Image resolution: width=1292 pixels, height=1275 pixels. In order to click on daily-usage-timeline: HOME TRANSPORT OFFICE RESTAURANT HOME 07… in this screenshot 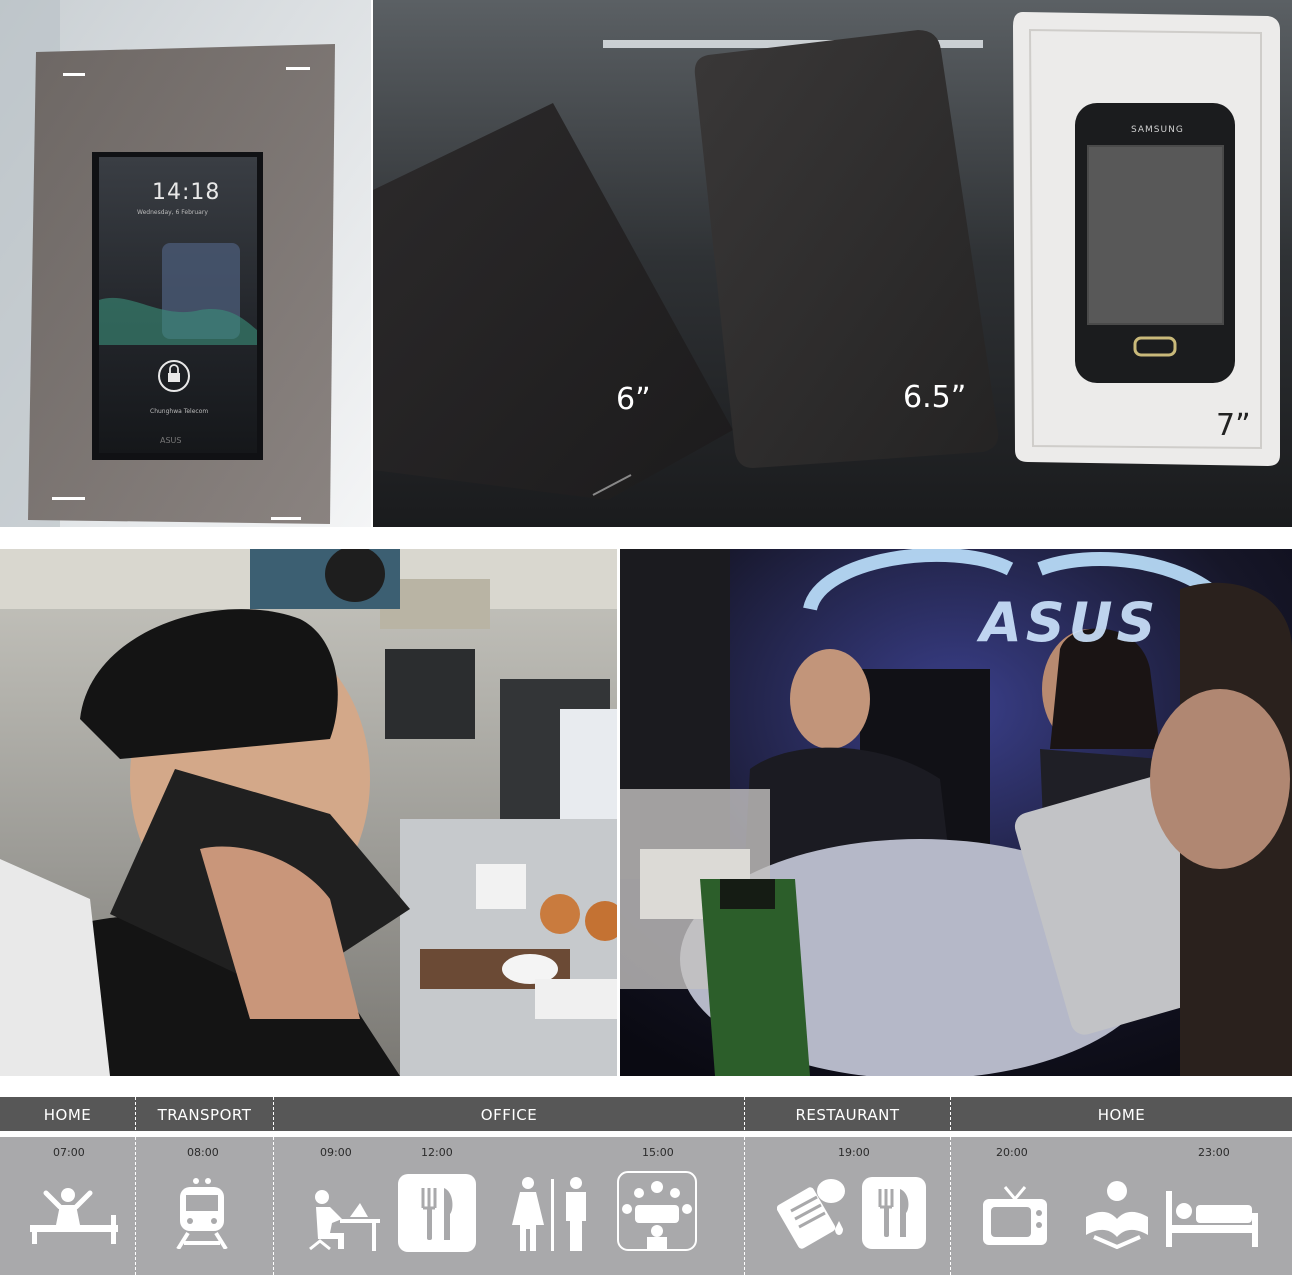, I will do `click(646, 1186)`.